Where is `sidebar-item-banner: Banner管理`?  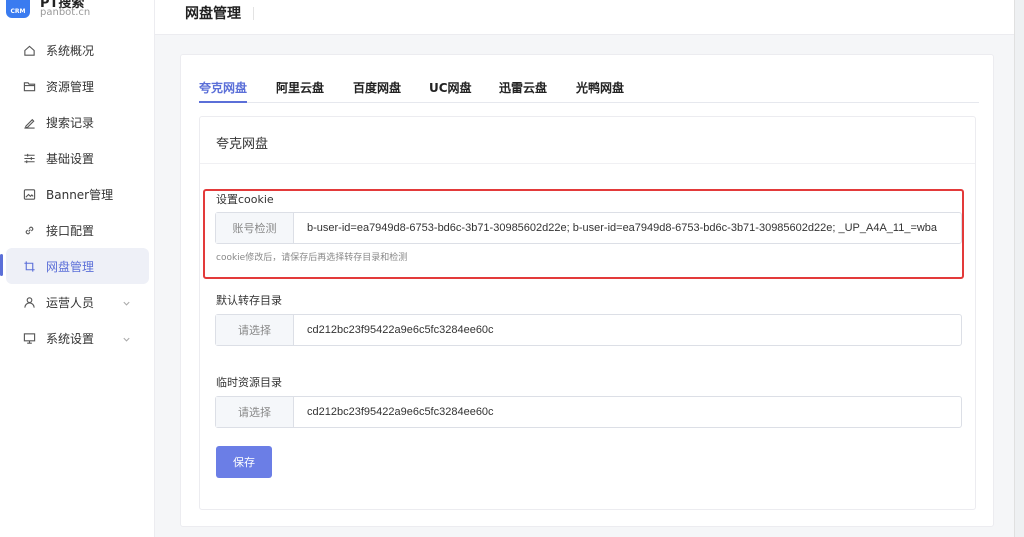 sidebar-item-banner: Banner管理 is located at coordinates (77, 194).